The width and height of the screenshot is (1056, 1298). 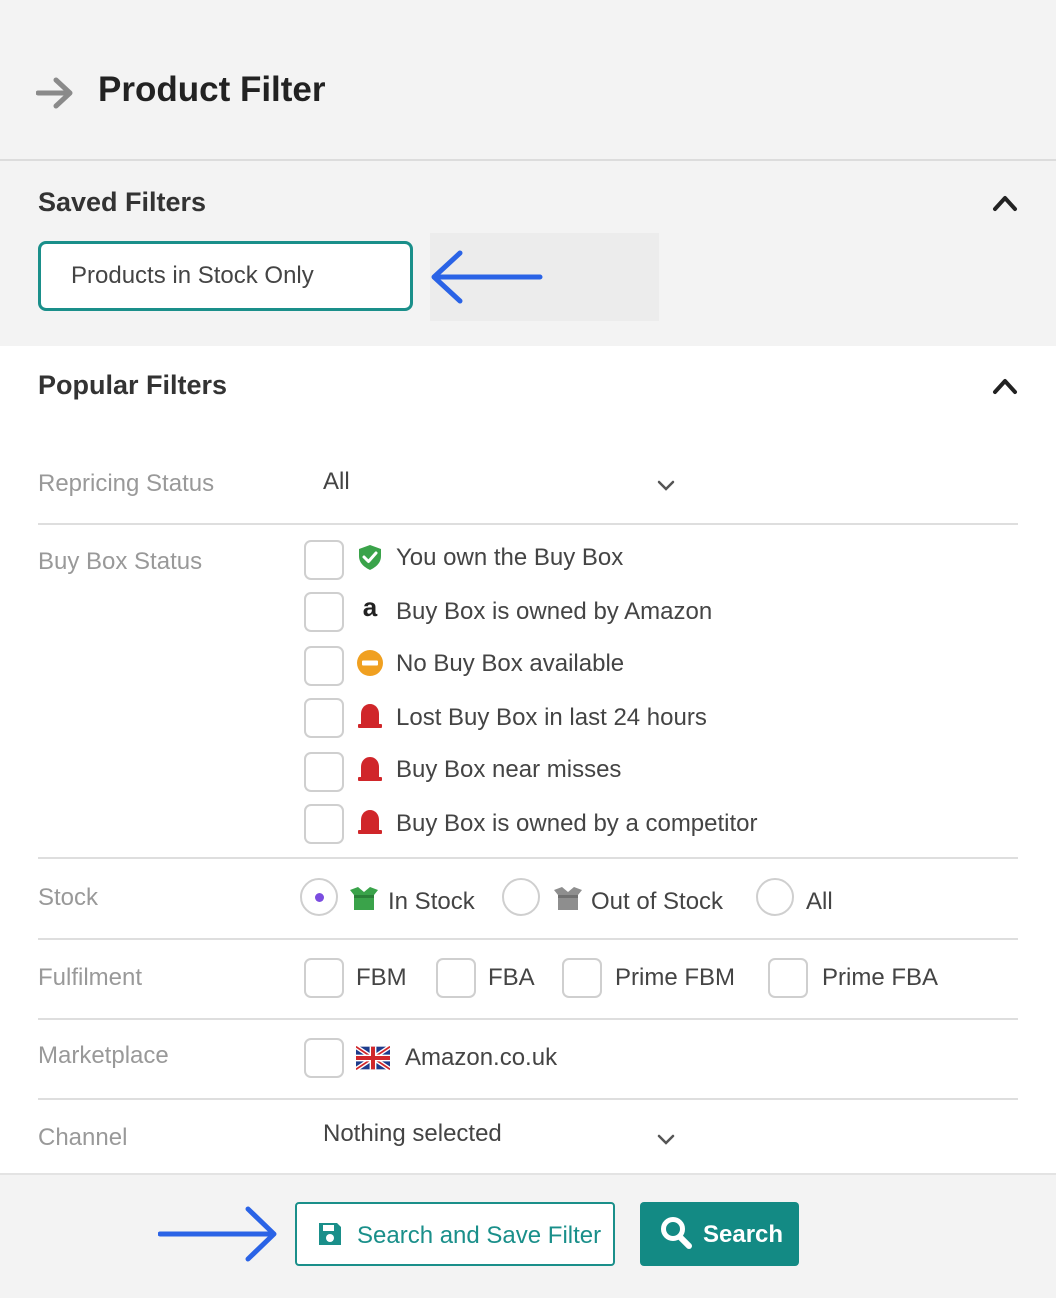 I want to click on no-entry-icon, so click(x=370, y=663).